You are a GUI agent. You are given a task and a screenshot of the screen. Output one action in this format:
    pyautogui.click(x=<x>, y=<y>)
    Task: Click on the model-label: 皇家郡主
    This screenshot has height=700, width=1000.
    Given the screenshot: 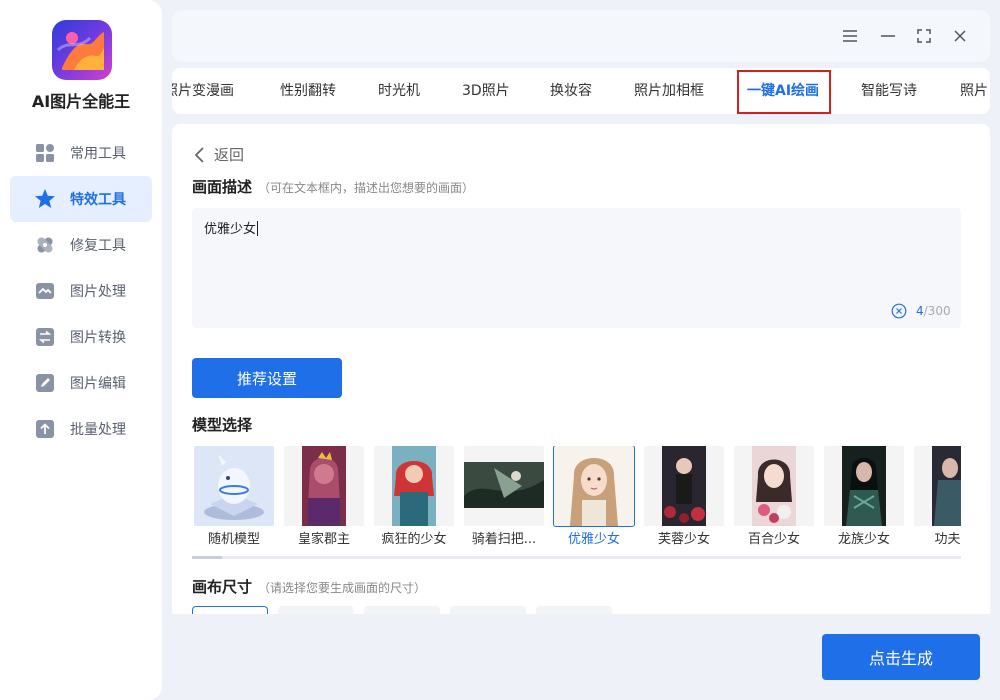 What is the action you would take?
    pyautogui.click(x=323, y=539)
    